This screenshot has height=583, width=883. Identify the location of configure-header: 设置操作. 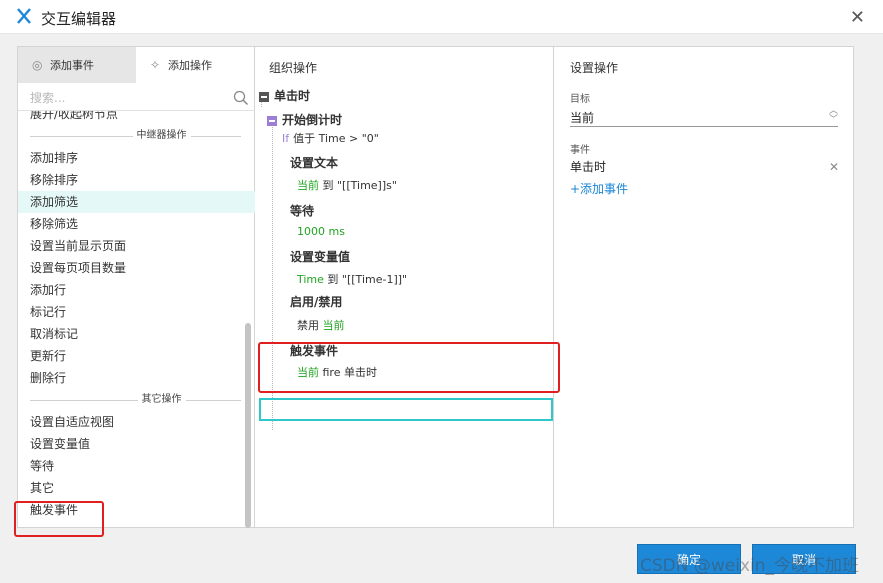
(594, 68).